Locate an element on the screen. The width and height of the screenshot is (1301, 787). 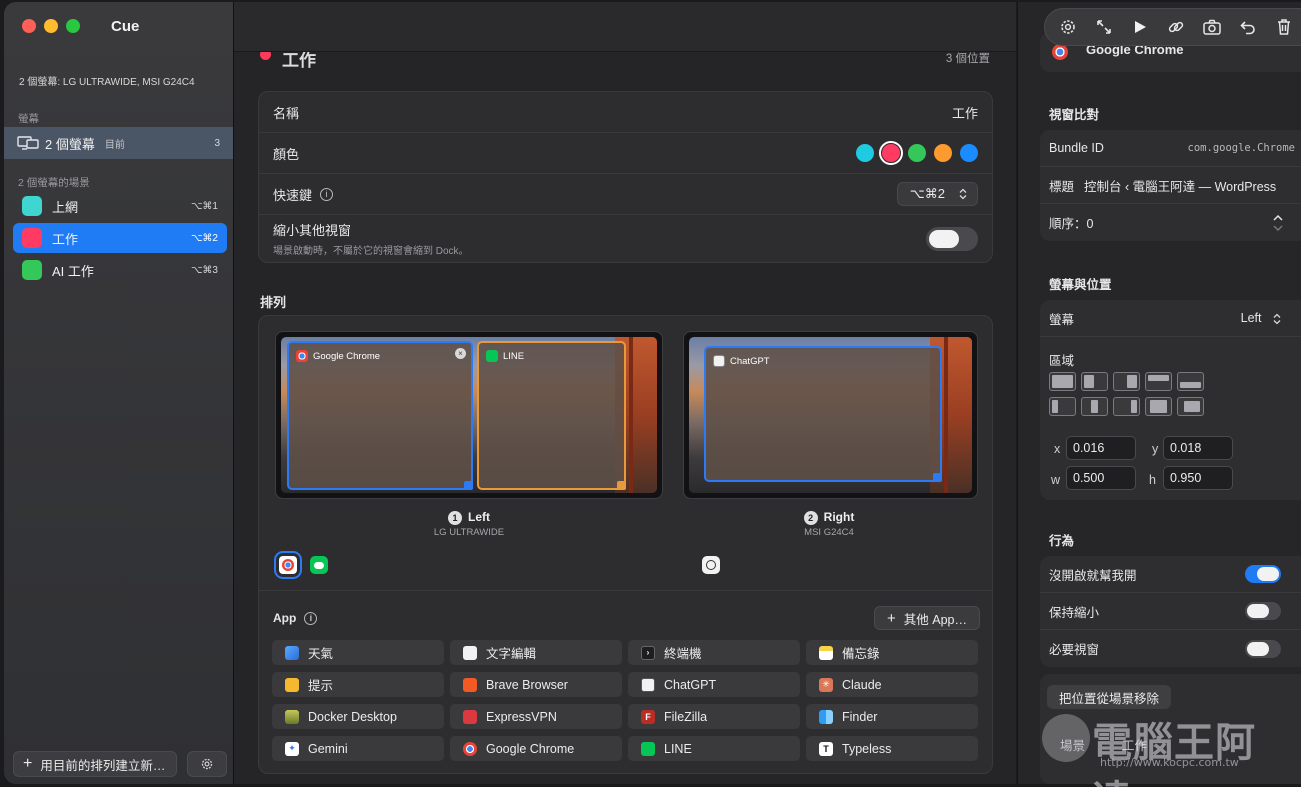
app-tile-expressvpn: ExpressVPN is located at coordinates (536, 716).